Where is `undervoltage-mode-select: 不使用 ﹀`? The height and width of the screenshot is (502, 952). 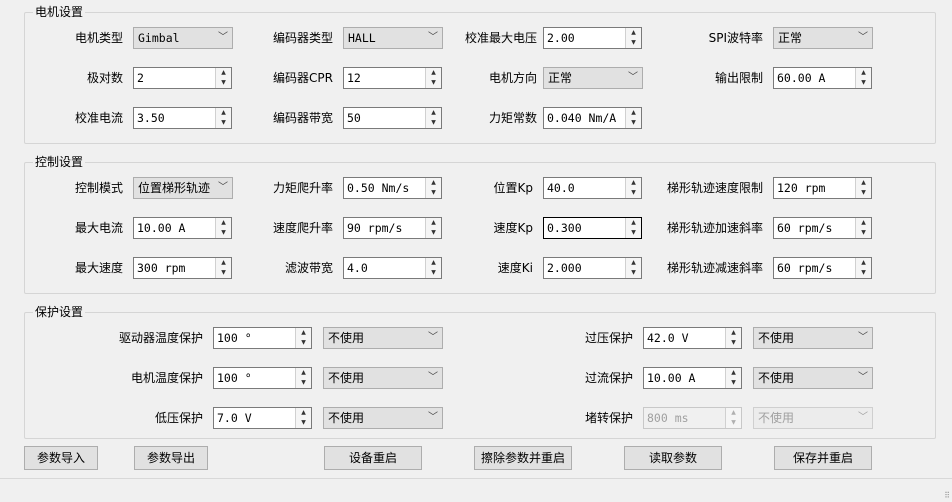
undervoltage-mode-select: 不使用 ﹀ is located at coordinates (383, 418).